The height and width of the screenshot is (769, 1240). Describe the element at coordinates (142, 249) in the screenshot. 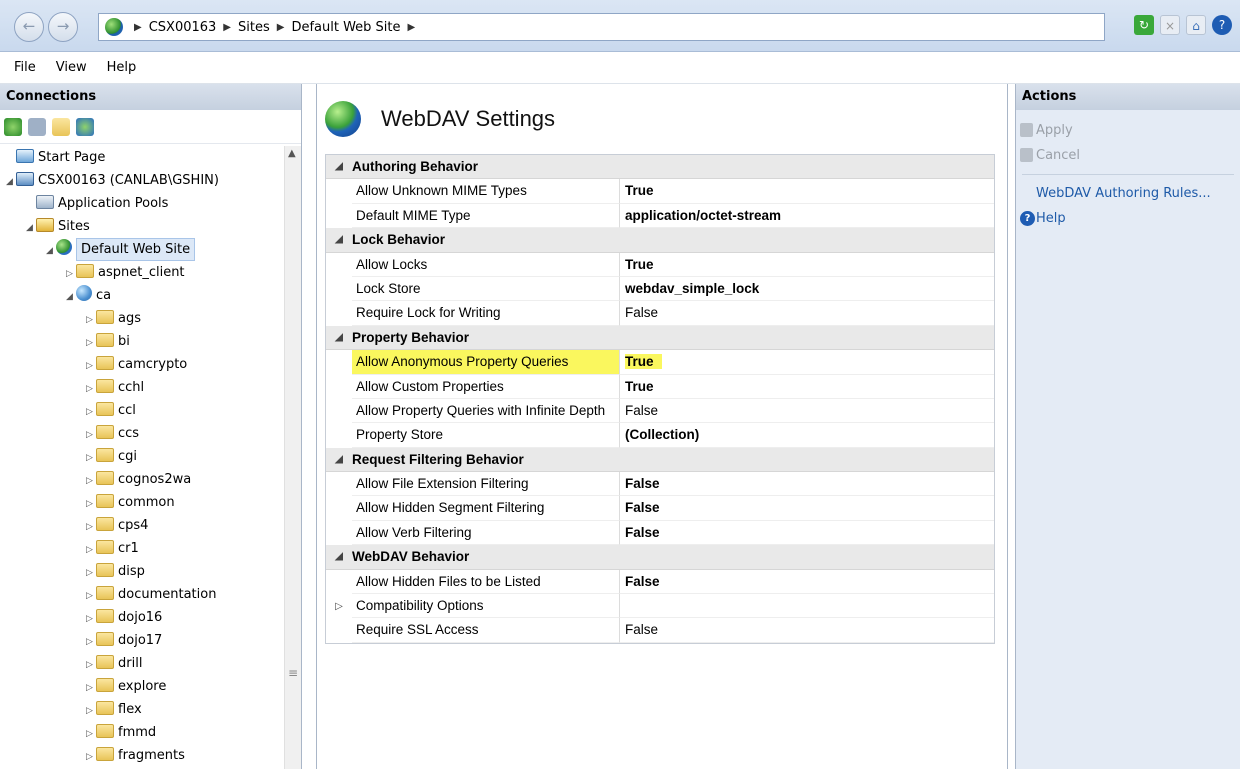

I see `tree-item: ◢ Default Web Site` at that location.